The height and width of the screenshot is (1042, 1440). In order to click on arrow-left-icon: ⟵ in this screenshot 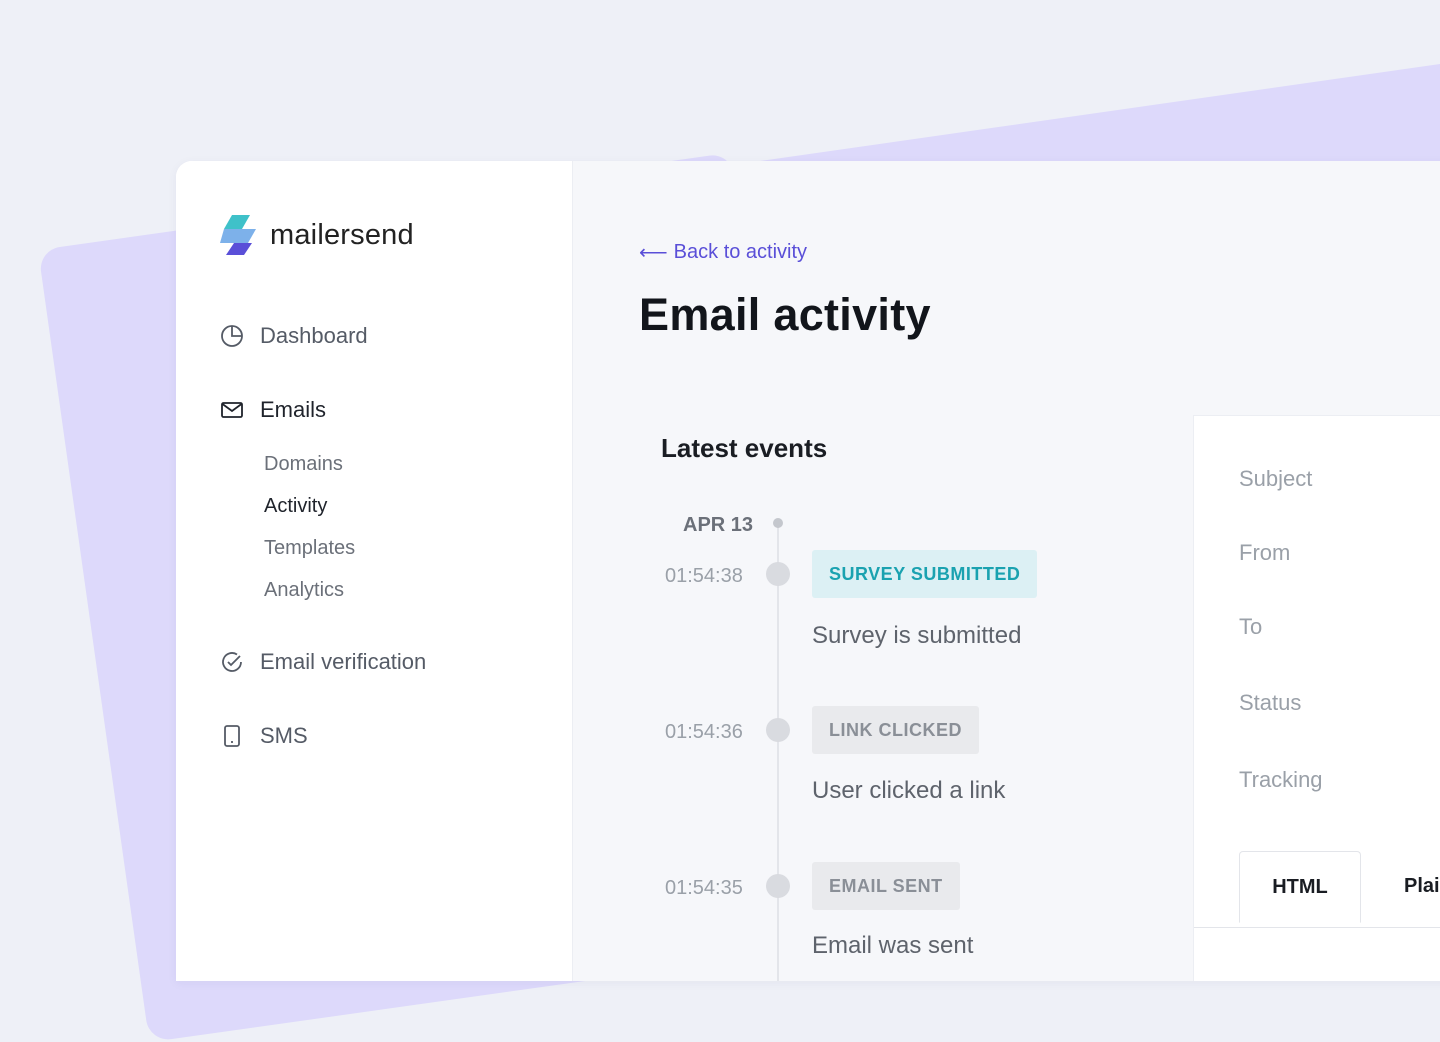, I will do `click(653, 253)`.